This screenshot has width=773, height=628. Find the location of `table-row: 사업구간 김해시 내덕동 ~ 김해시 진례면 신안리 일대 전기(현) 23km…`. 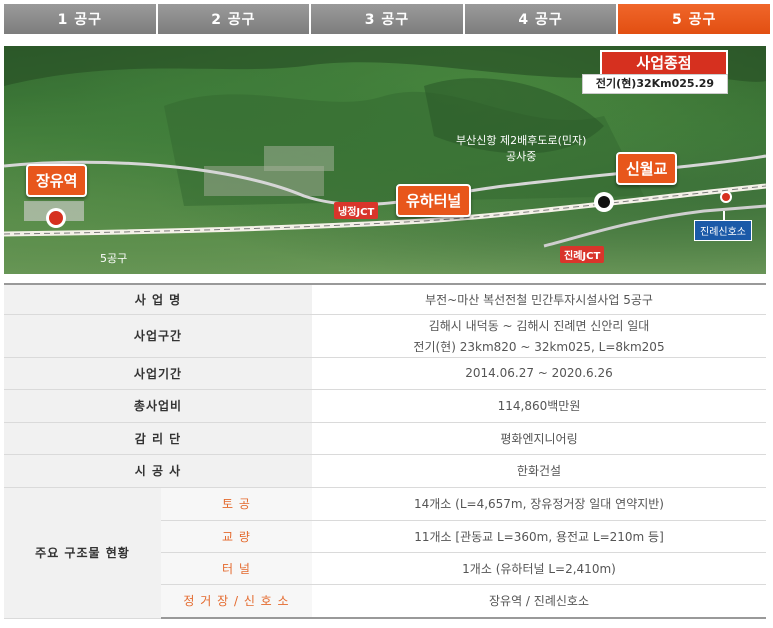

table-row: 사업구간 김해시 내덕동 ~ 김해시 진례면 신안리 일대 전기(현) 23km… is located at coordinates (385, 336).